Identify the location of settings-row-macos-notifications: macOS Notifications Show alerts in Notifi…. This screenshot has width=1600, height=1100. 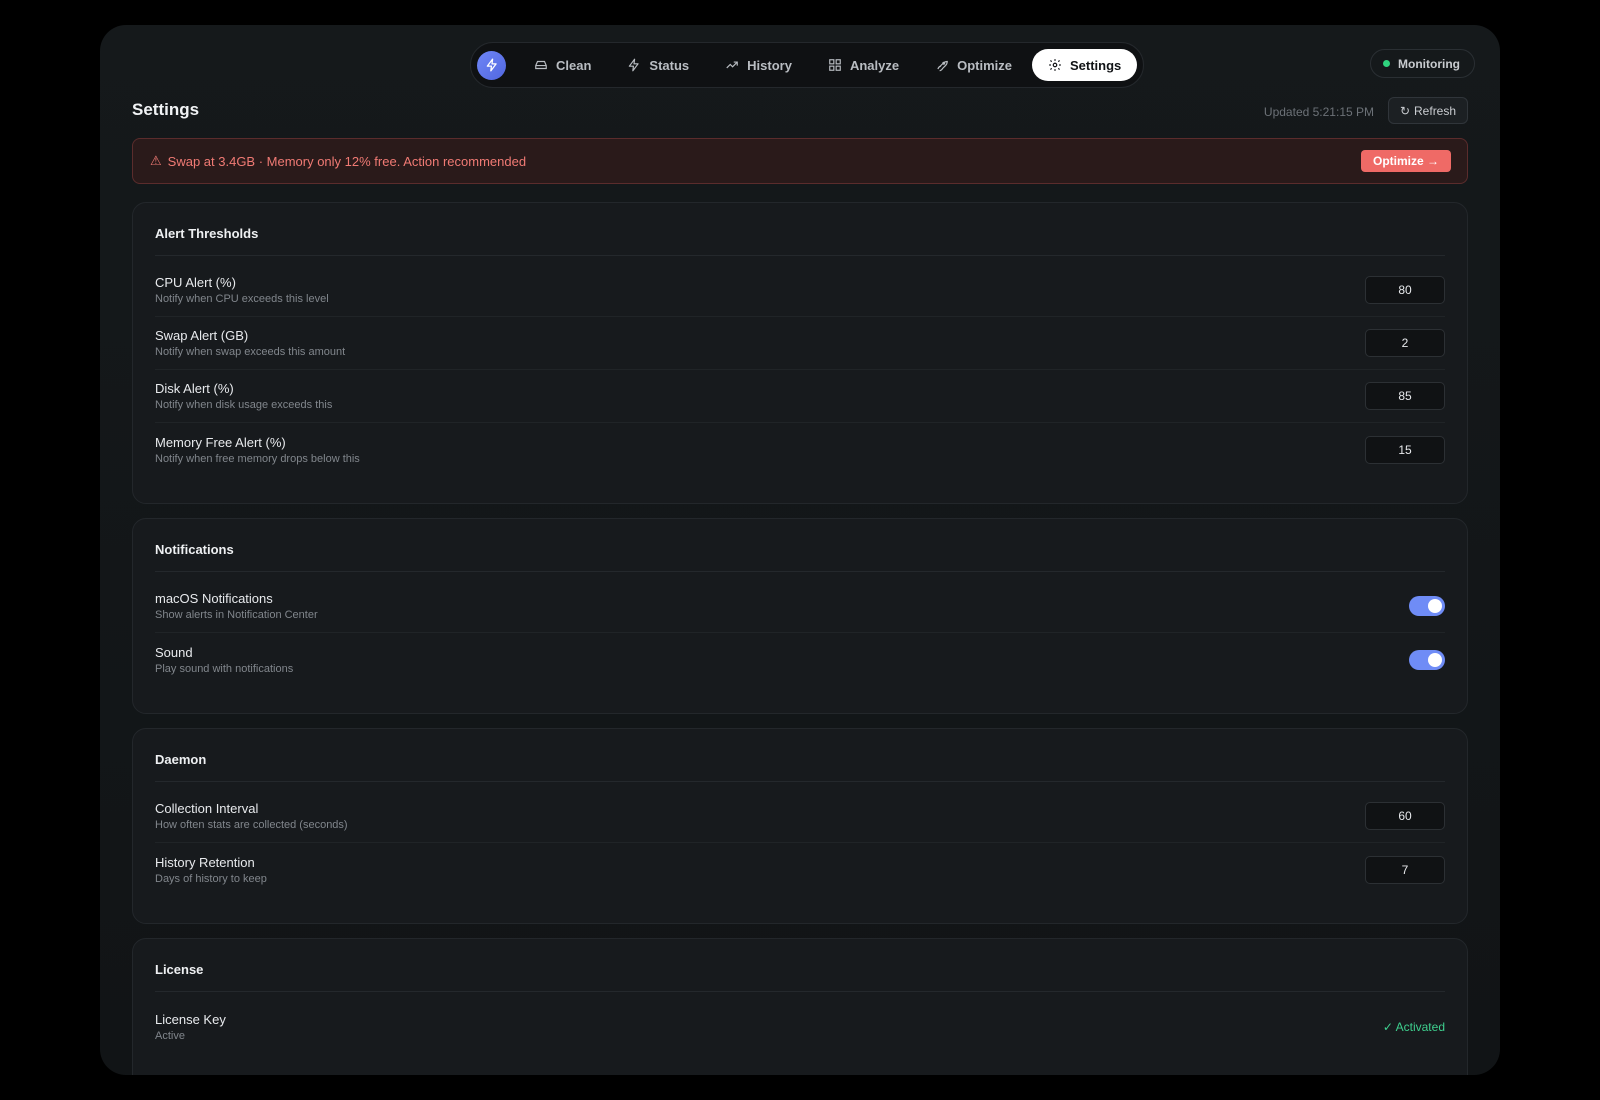
(800, 606).